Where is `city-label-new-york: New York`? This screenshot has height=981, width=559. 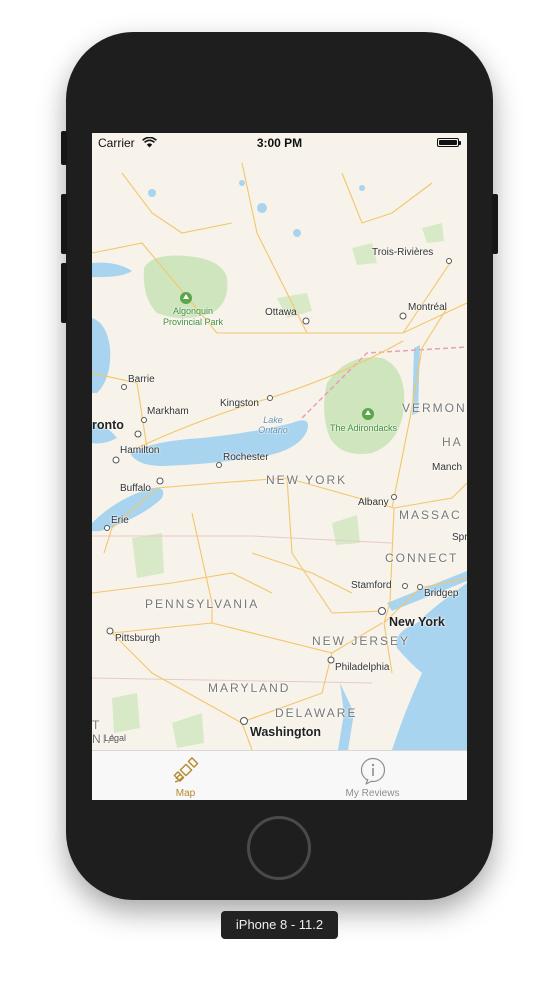 city-label-new-york: New York is located at coordinates (417, 622).